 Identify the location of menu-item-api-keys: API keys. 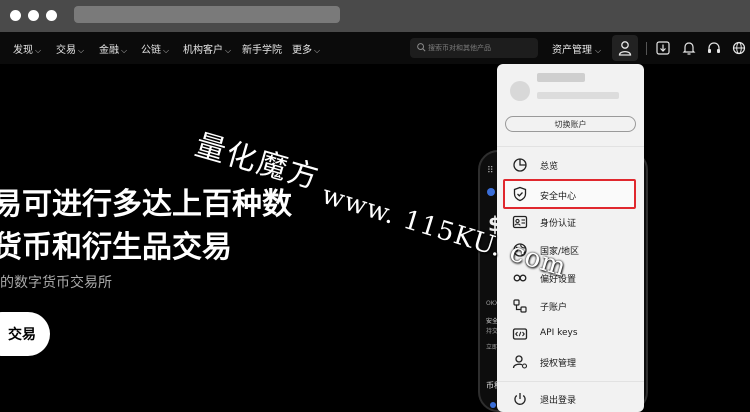
(569, 334).